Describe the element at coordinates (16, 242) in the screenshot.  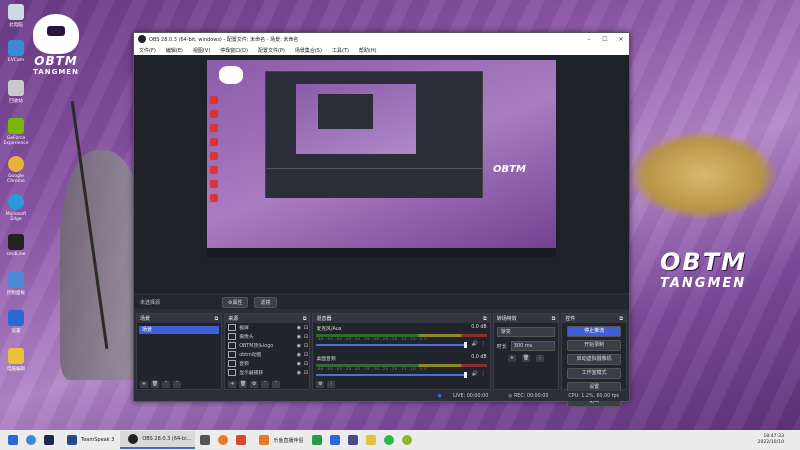
I see `terminal-icon` at that location.